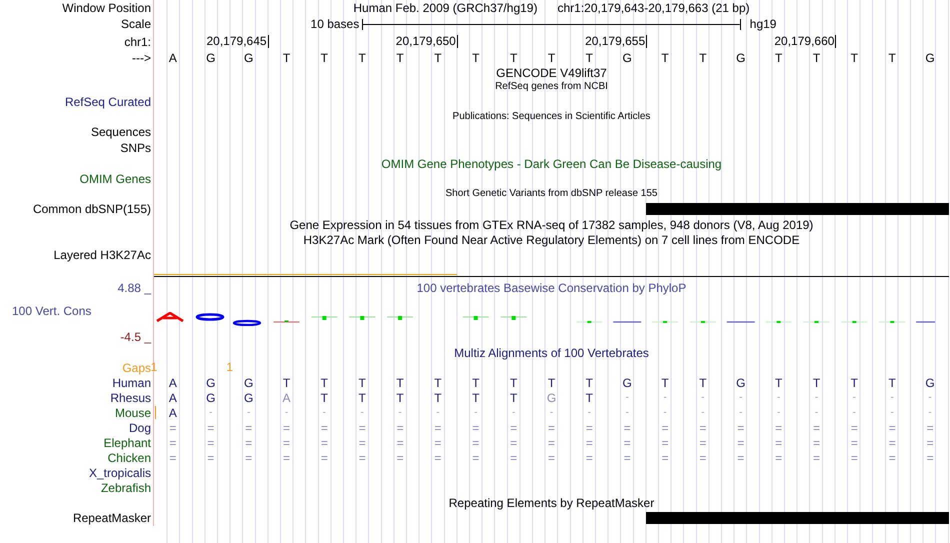  What do you see at coordinates (135, 24) in the screenshot?
I see `row-label: Scale` at bounding box center [135, 24].